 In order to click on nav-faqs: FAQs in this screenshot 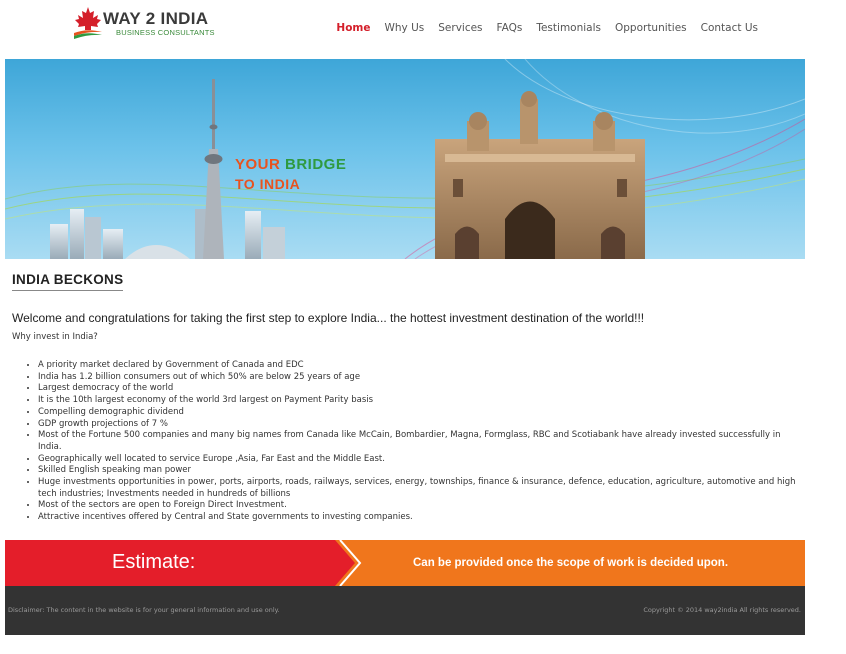, I will do `click(510, 28)`.